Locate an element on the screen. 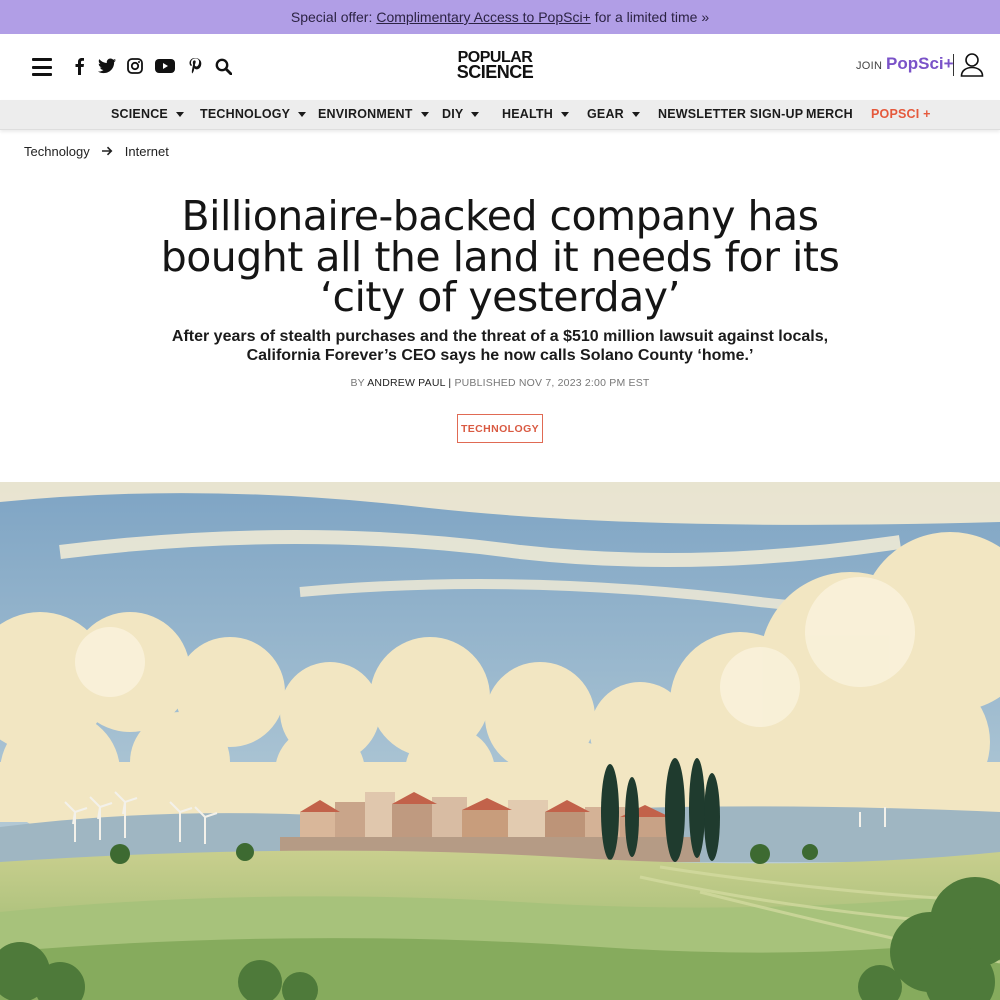 The height and width of the screenshot is (1000, 1000). publish-date: PUBLISHED NOV 7, 2023 2:00 PM EST is located at coordinates (552, 383).